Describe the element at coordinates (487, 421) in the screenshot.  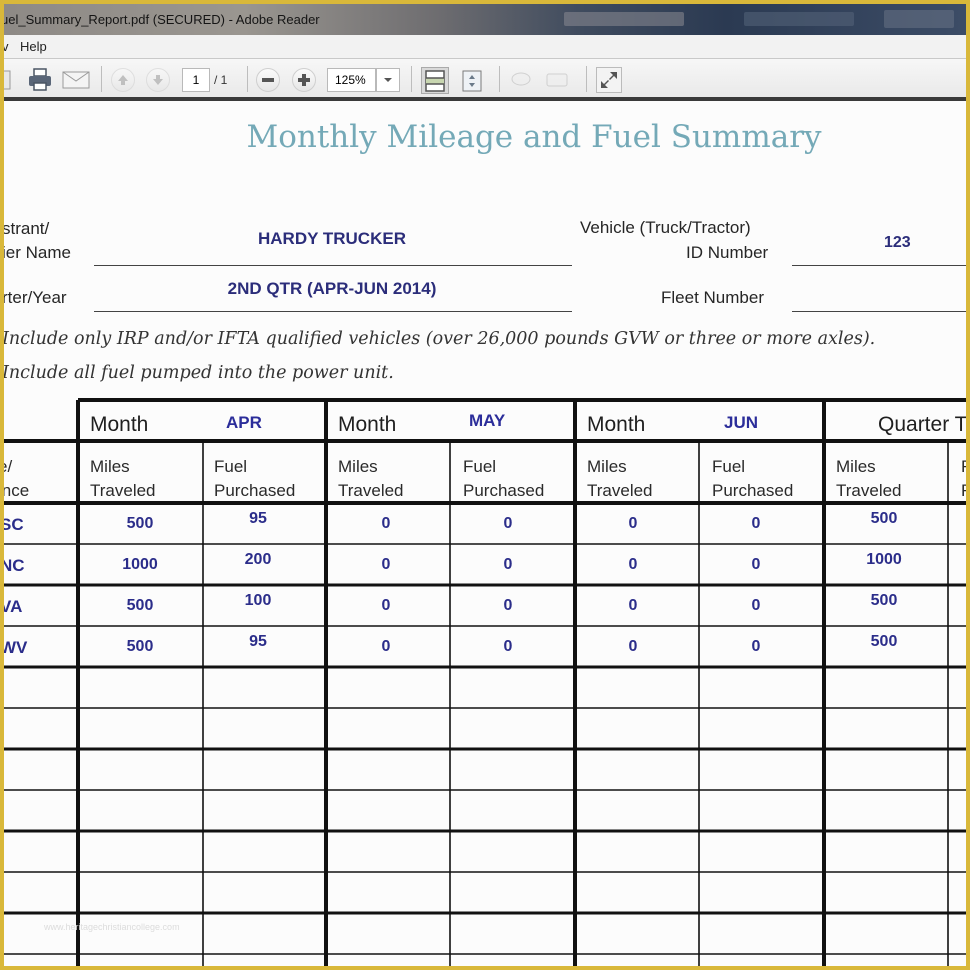
I see `month-value-may: MAY` at that location.